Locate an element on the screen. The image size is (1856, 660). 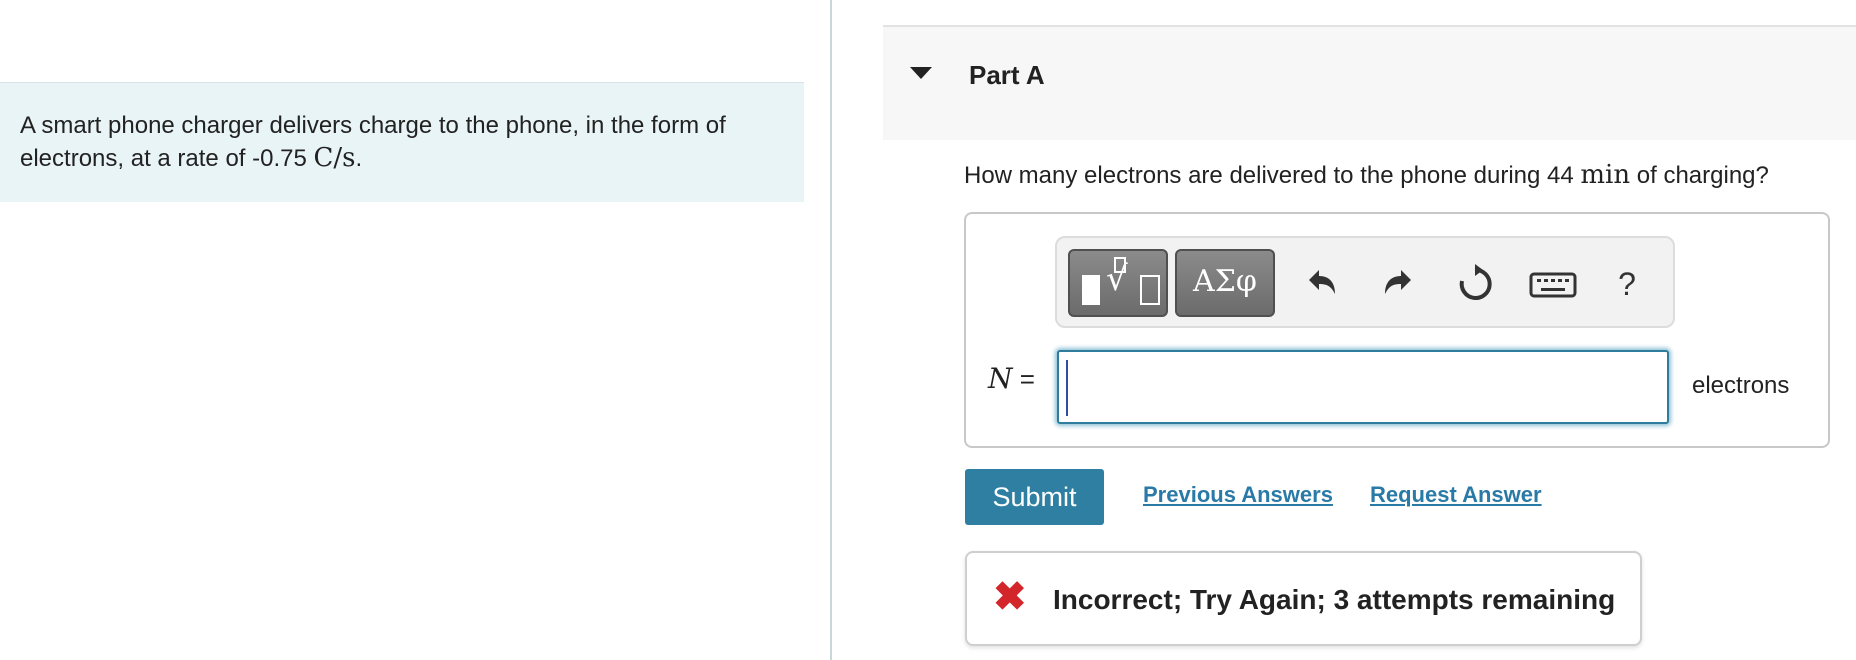
math-toolbar: √ ΑΣφ ? is located at coordinates (1365, 282).